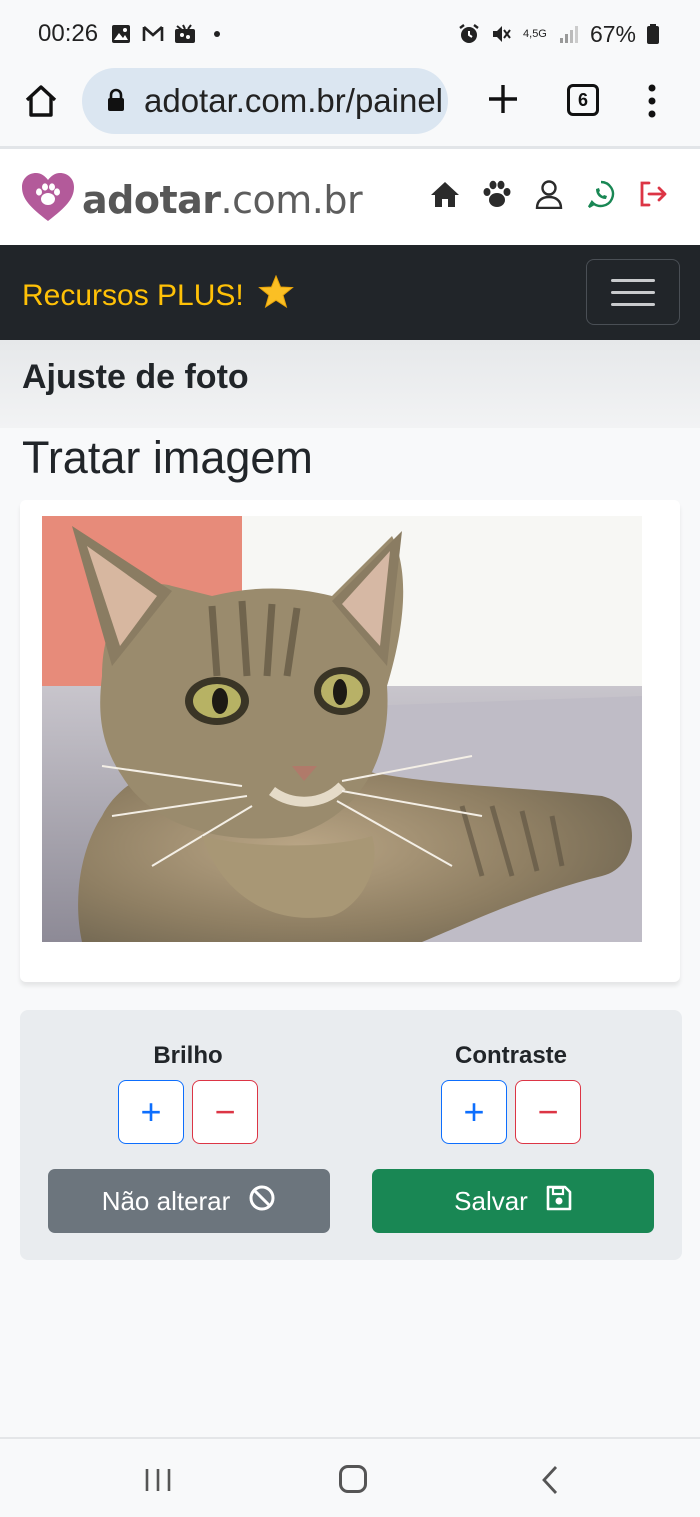  What do you see at coordinates (153, 34) in the screenshot?
I see `gmail-icon` at bounding box center [153, 34].